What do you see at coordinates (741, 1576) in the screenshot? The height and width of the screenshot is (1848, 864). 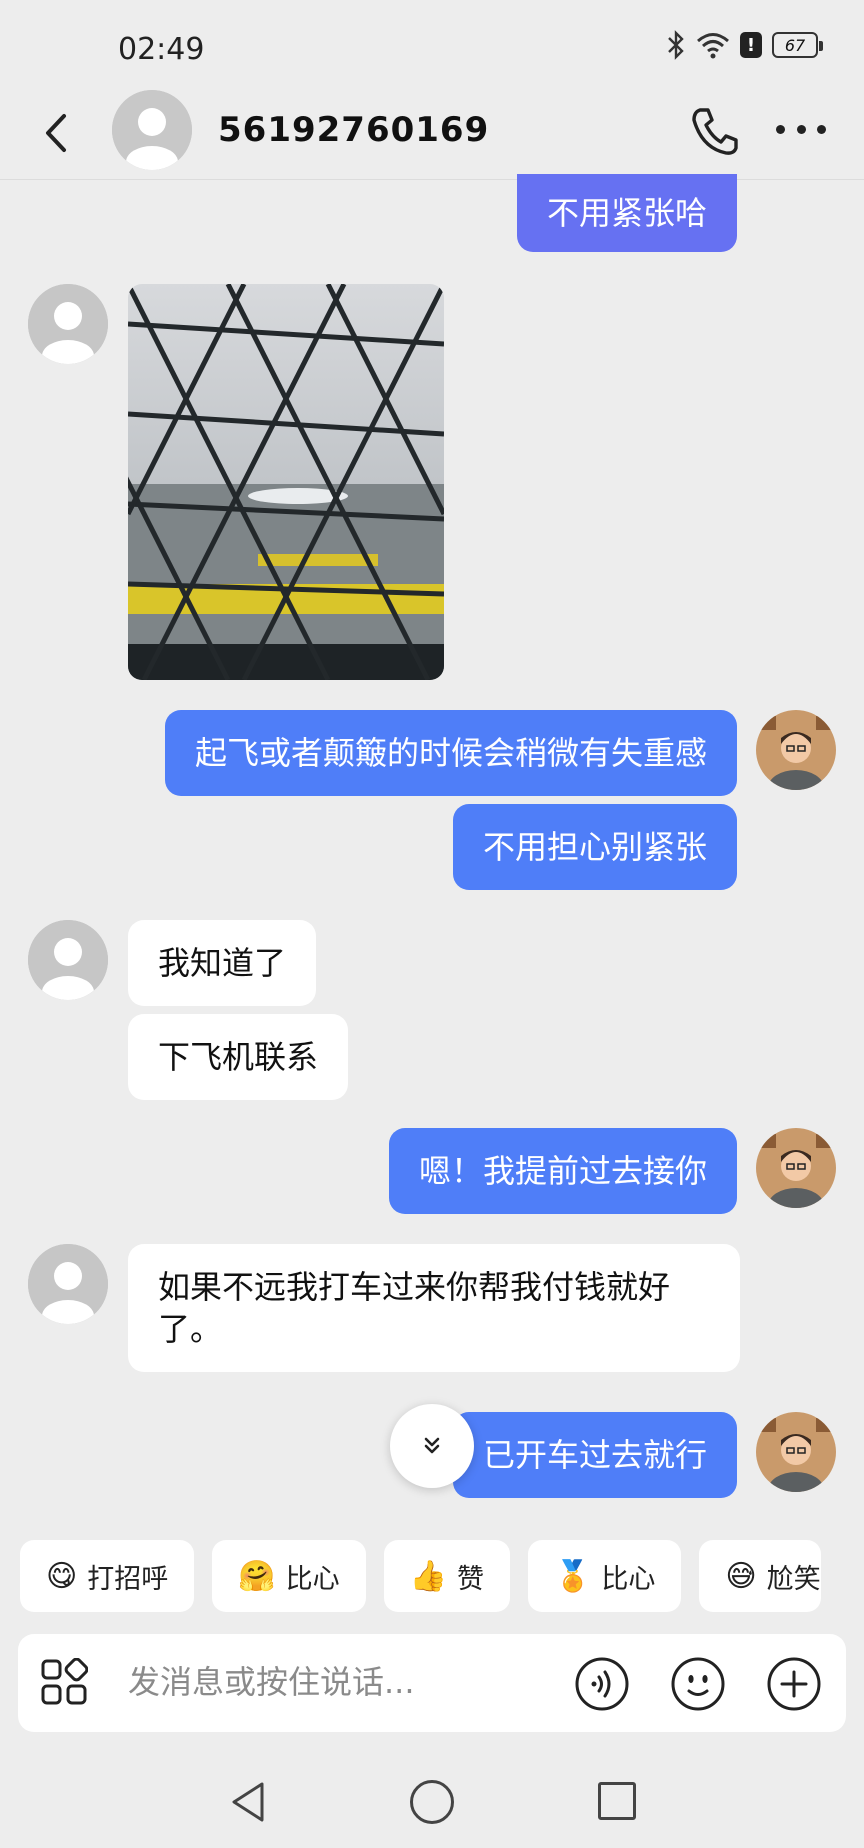 I see `emoji-icon: 😅` at bounding box center [741, 1576].